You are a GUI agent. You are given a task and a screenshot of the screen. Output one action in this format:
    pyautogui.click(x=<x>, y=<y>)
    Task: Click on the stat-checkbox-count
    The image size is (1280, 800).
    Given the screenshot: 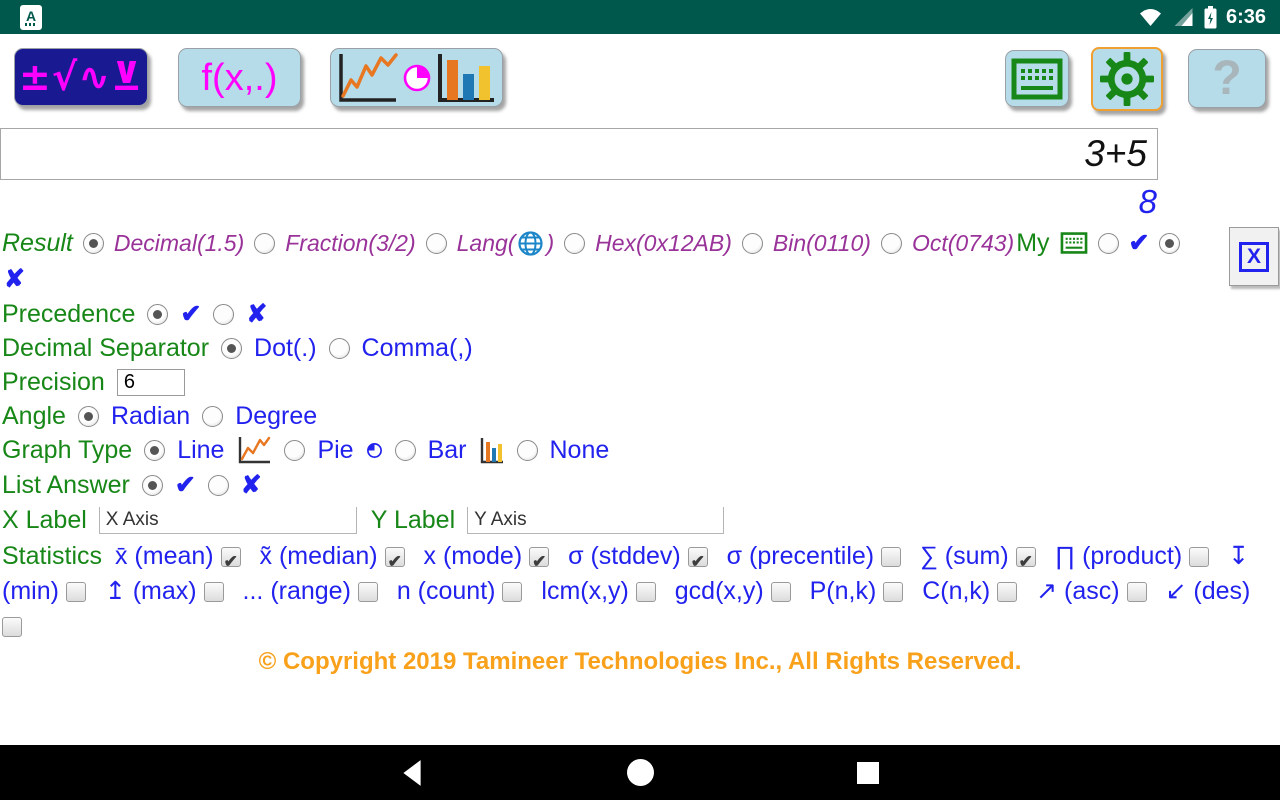 What is the action you would take?
    pyautogui.click(x=512, y=592)
    